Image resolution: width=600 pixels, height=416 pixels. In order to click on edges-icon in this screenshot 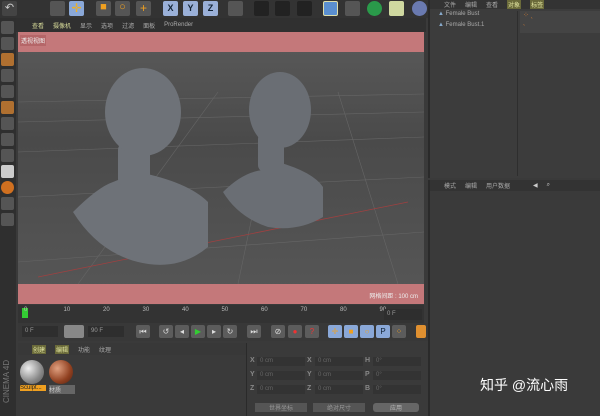, I will do `click(7, 91)`.